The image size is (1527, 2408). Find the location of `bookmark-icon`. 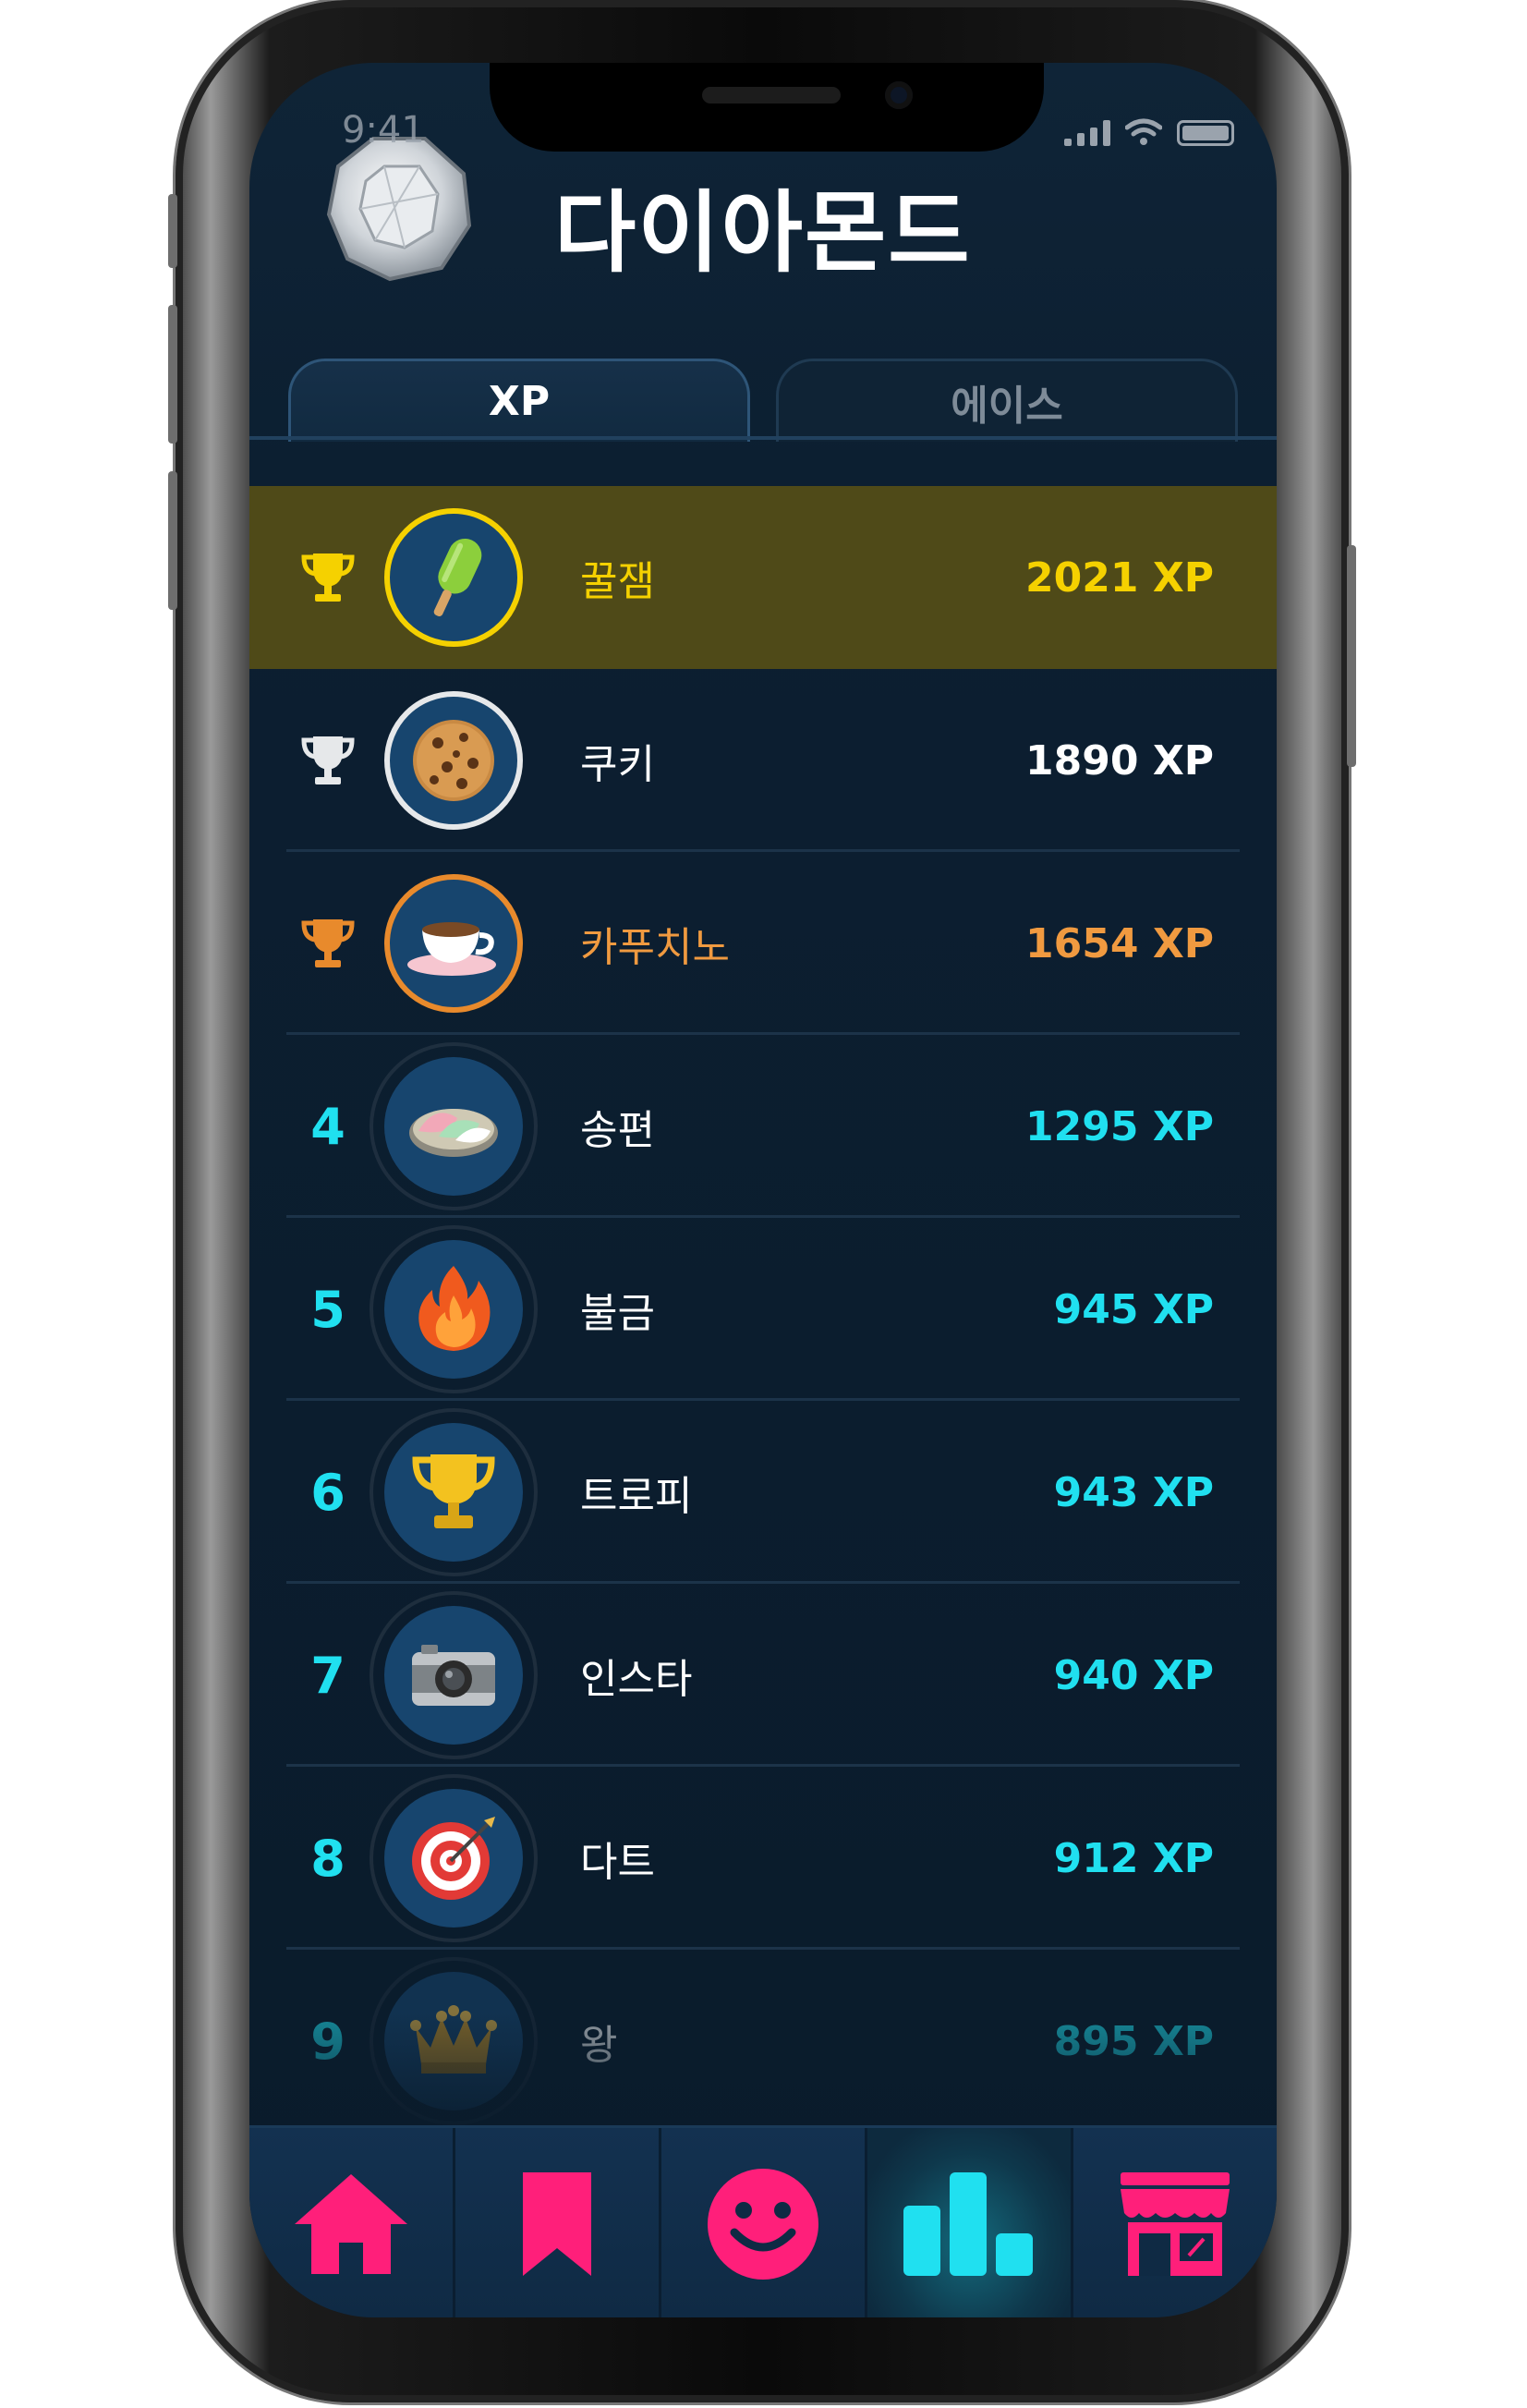

bookmark-icon is located at coordinates (557, 2224).